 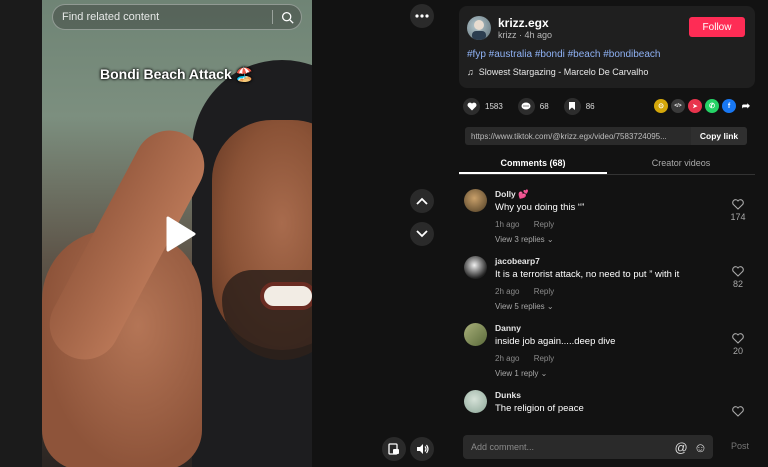 I want to click on comment-time: 1h ago, so click(x=507, y=224).